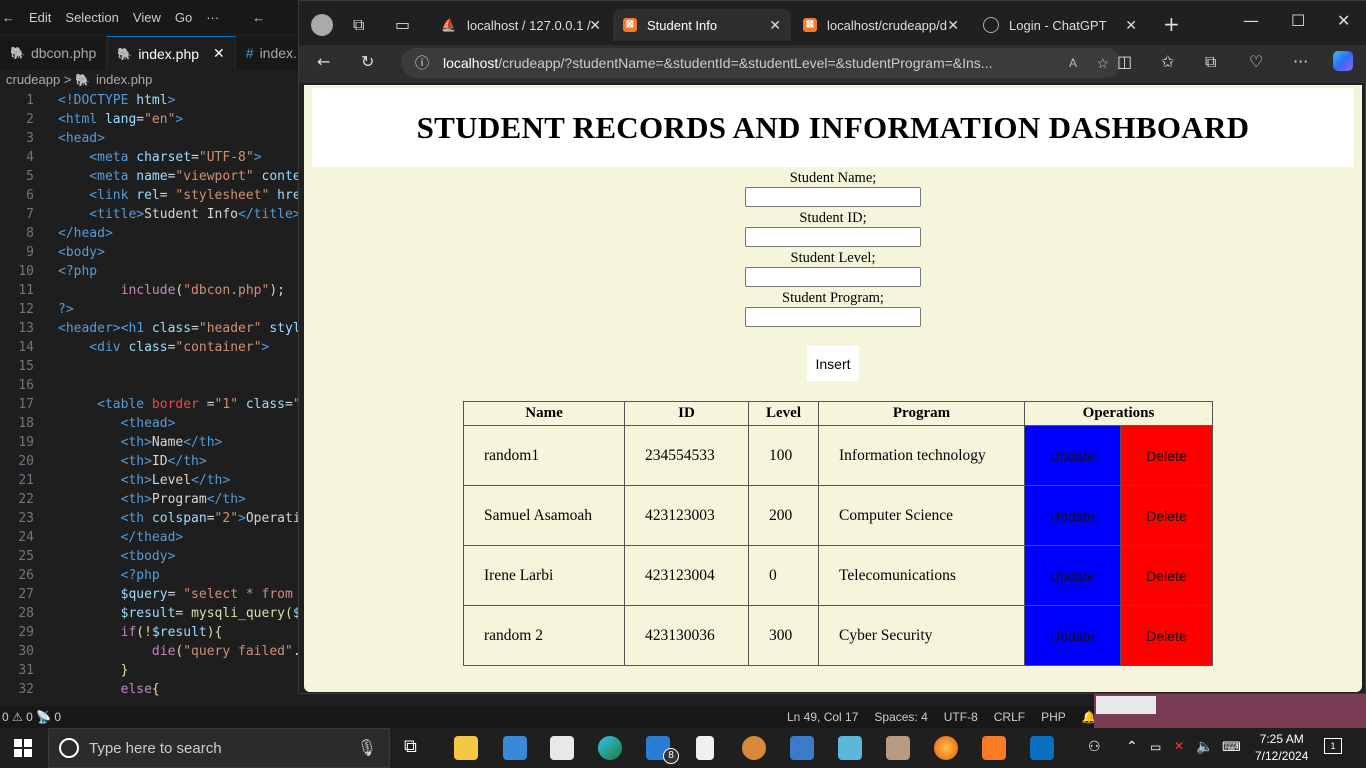  Describe the element at coordinates (1298, 20) in the screenshot. I see `maximize-icon: ☐` at that location.